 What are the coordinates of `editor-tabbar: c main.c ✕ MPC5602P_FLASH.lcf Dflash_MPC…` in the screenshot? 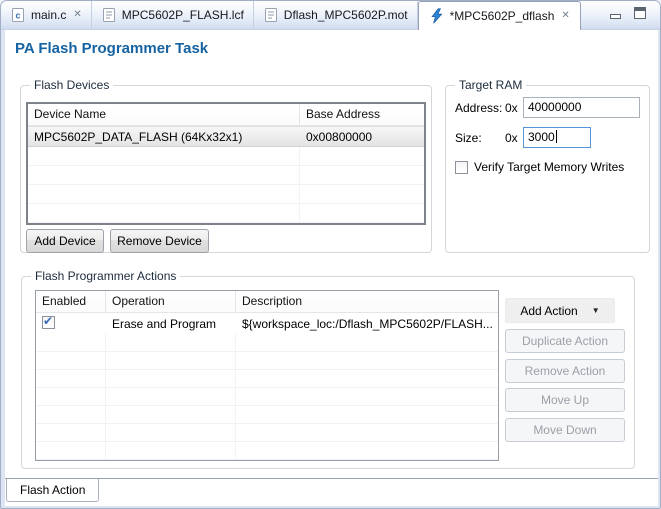 It's located at (330, 15).